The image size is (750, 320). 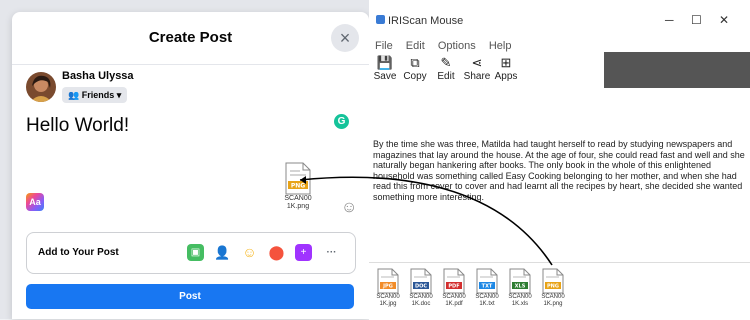 I want to click on audience-selector: 👥 Friends ▾, so click(x=95, y=95).